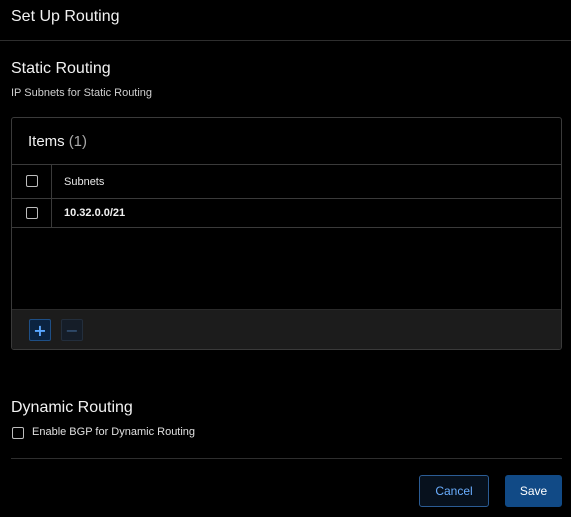 This screenshot has height=517, width=571. I want to click on plus-icon: +, so click(40, 330).